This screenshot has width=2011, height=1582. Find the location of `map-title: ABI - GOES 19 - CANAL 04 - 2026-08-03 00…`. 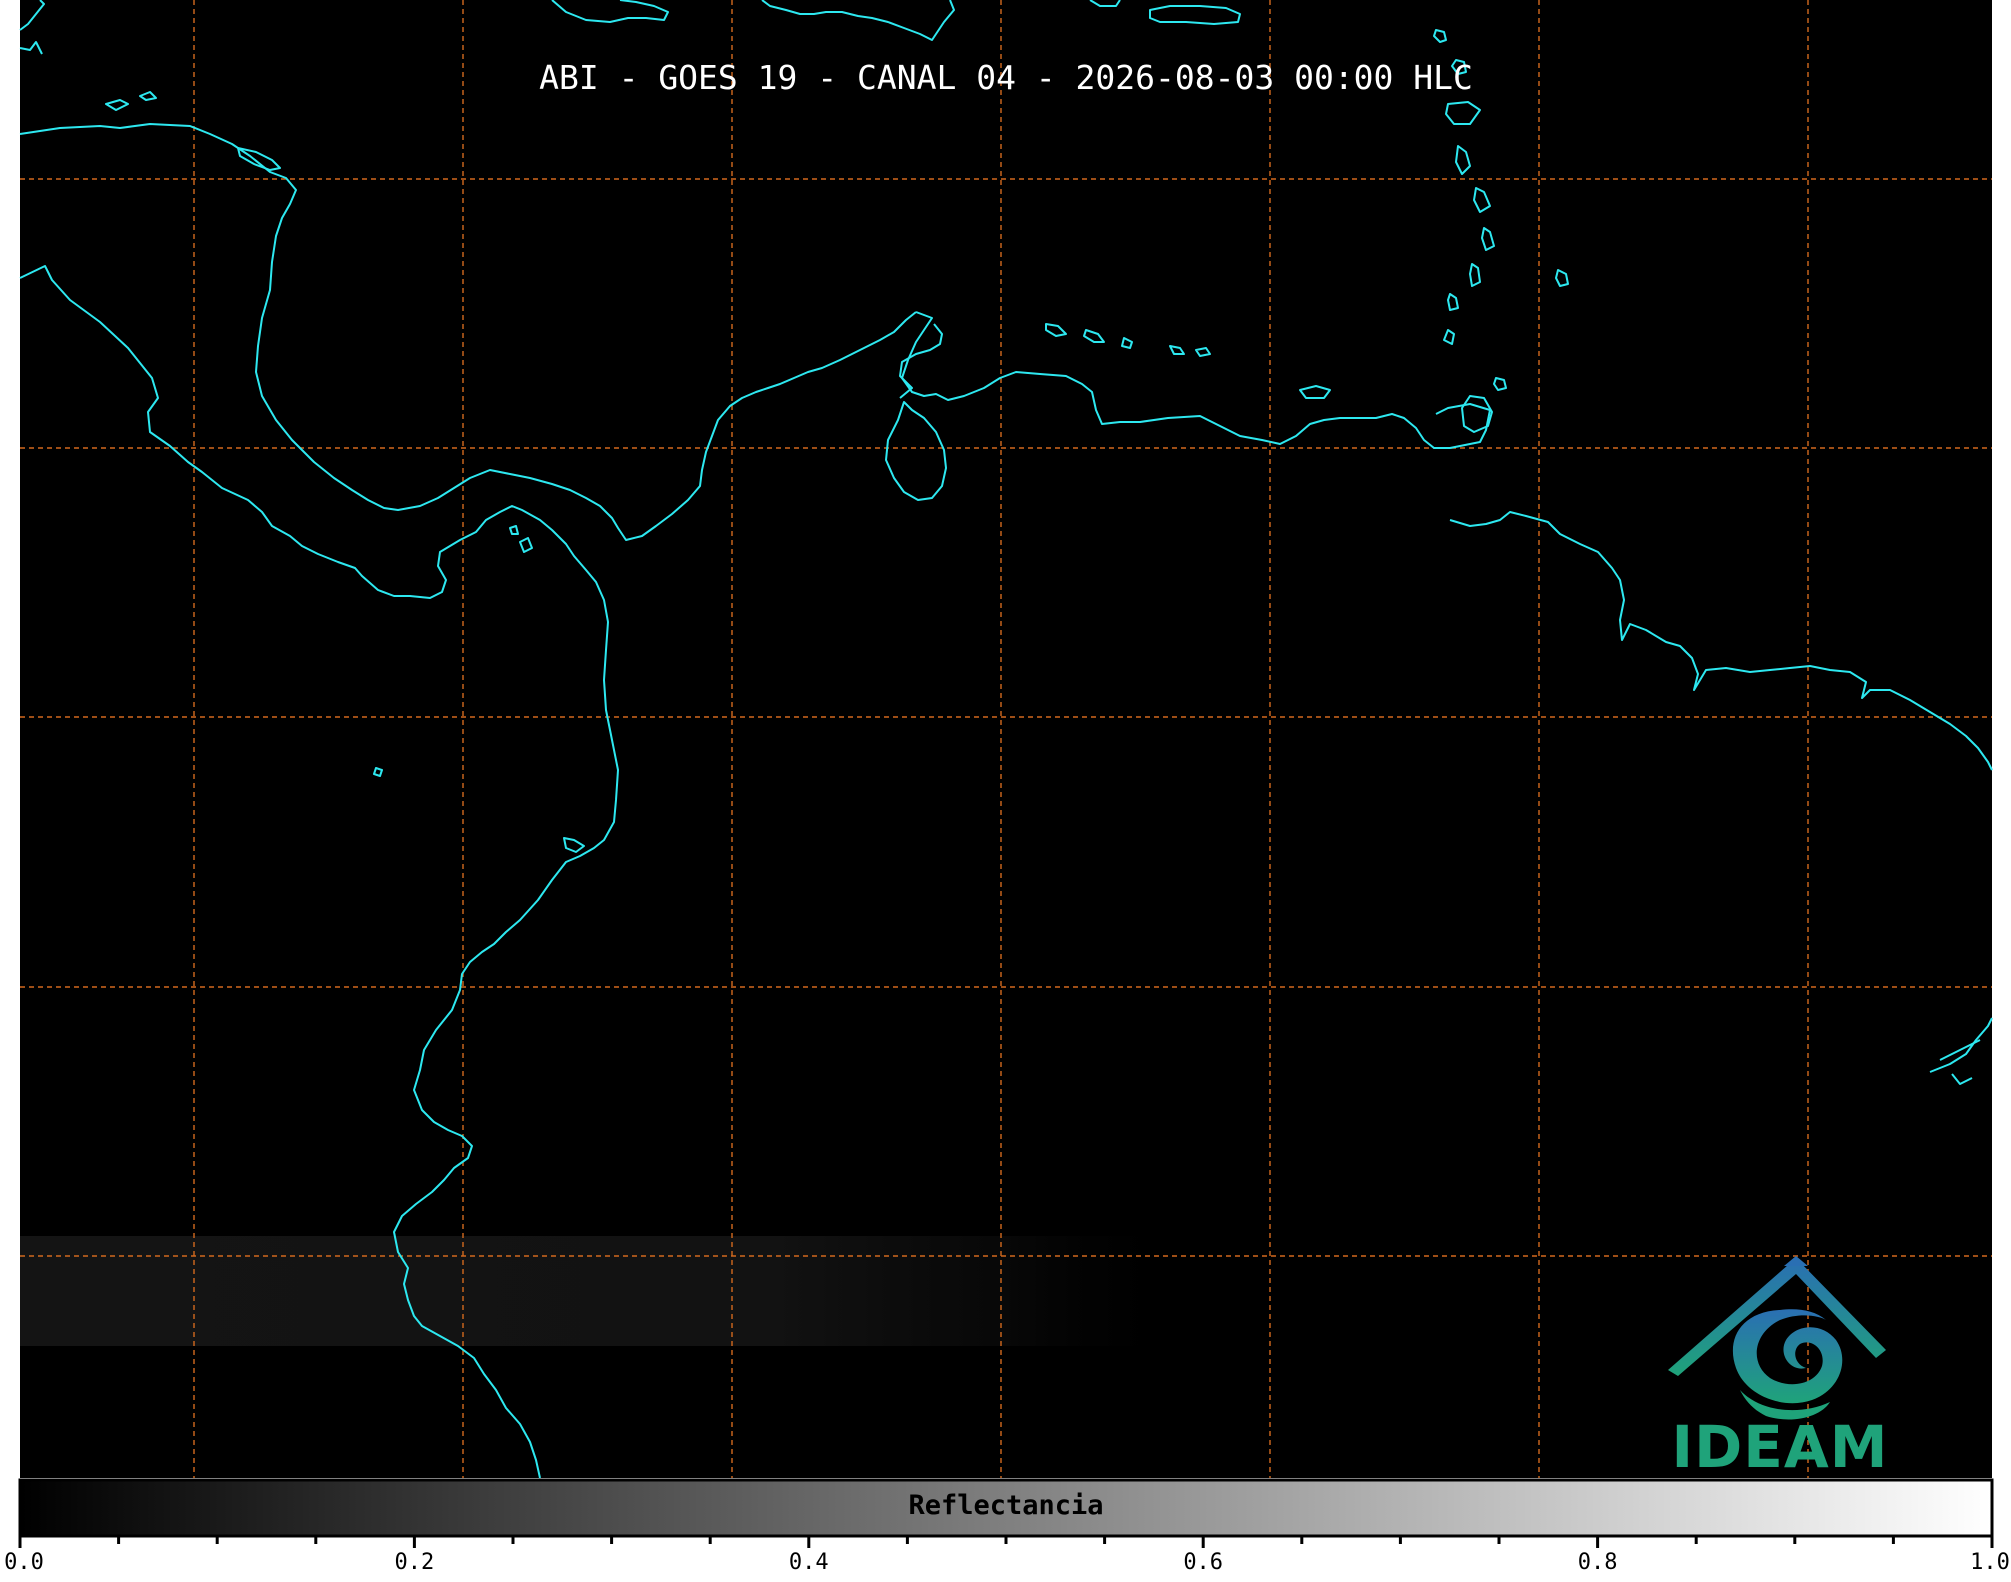

map-title: ABI - GOES 19 - CANAL 04 - 2026-08-03 00… is located at coordinates (1006, 77).